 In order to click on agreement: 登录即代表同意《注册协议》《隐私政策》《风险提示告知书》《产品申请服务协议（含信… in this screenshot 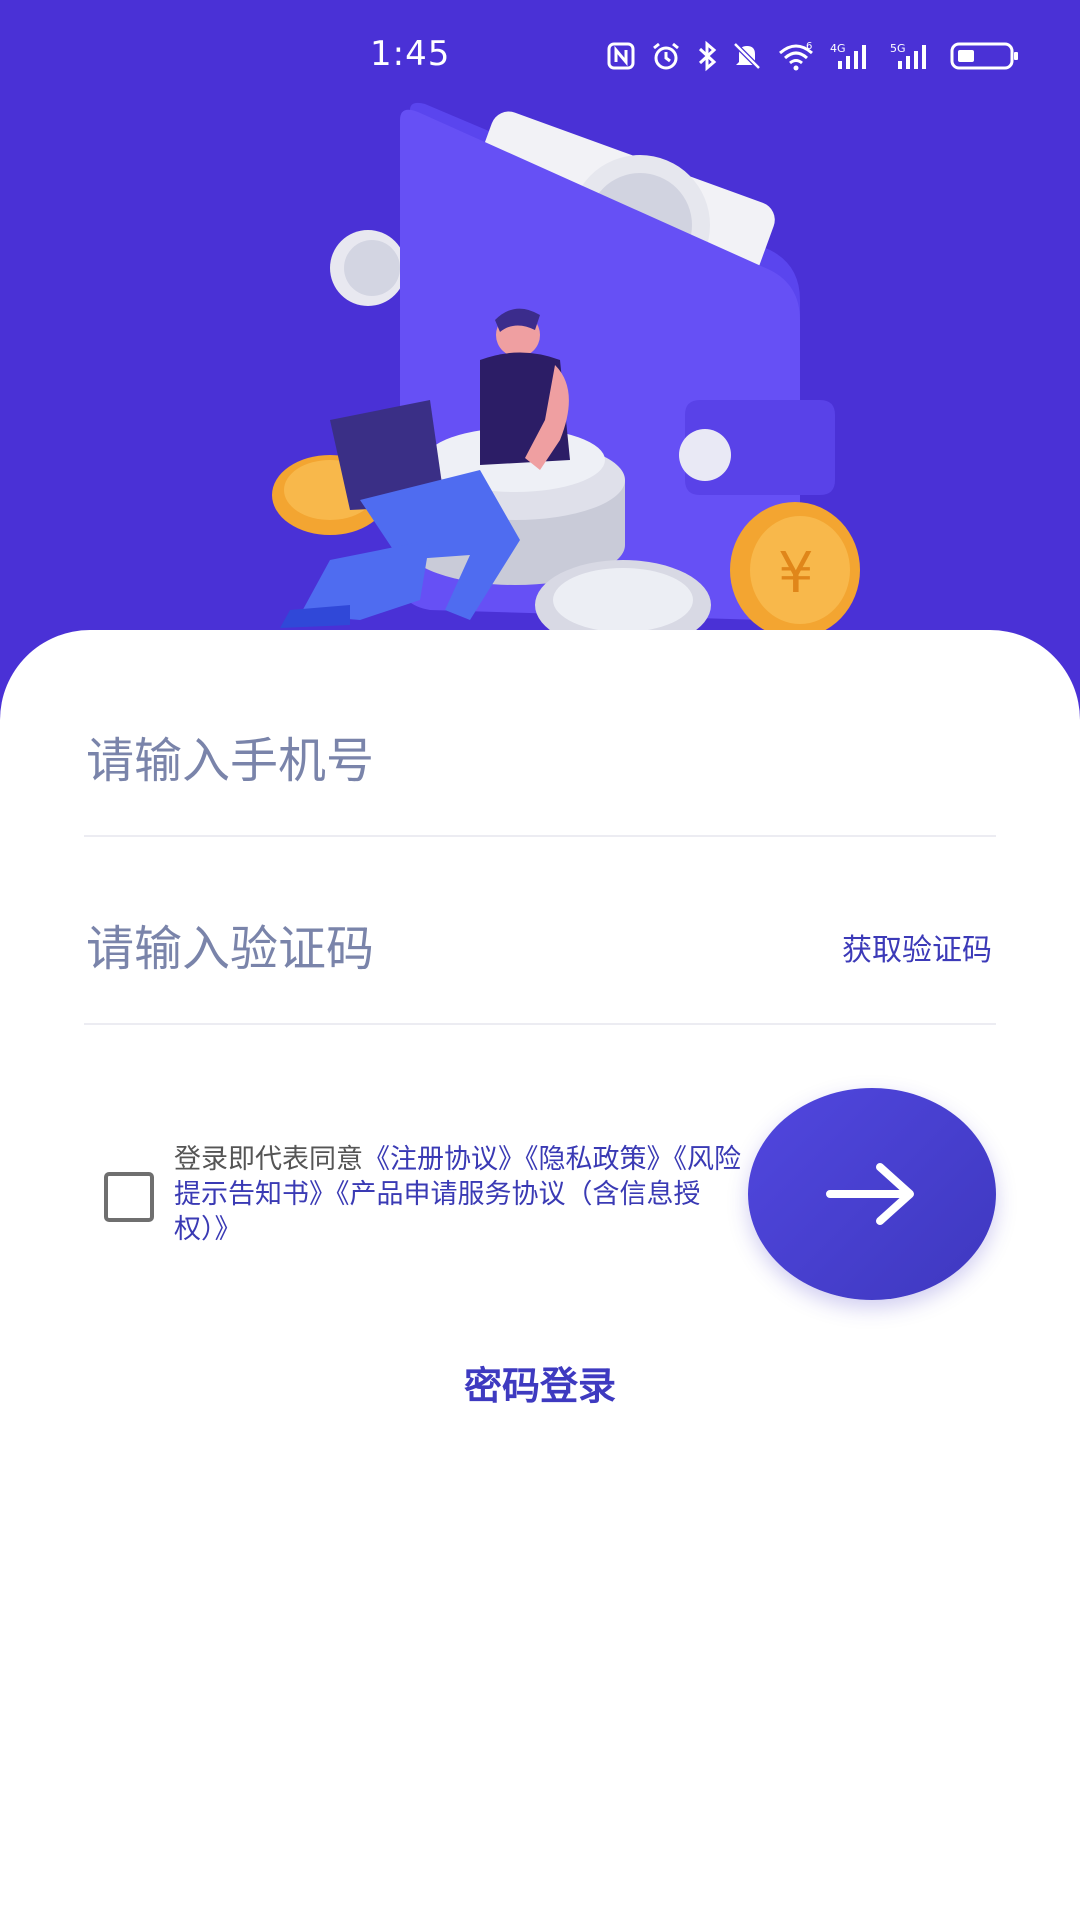, I will do `click(424, 1194)`.